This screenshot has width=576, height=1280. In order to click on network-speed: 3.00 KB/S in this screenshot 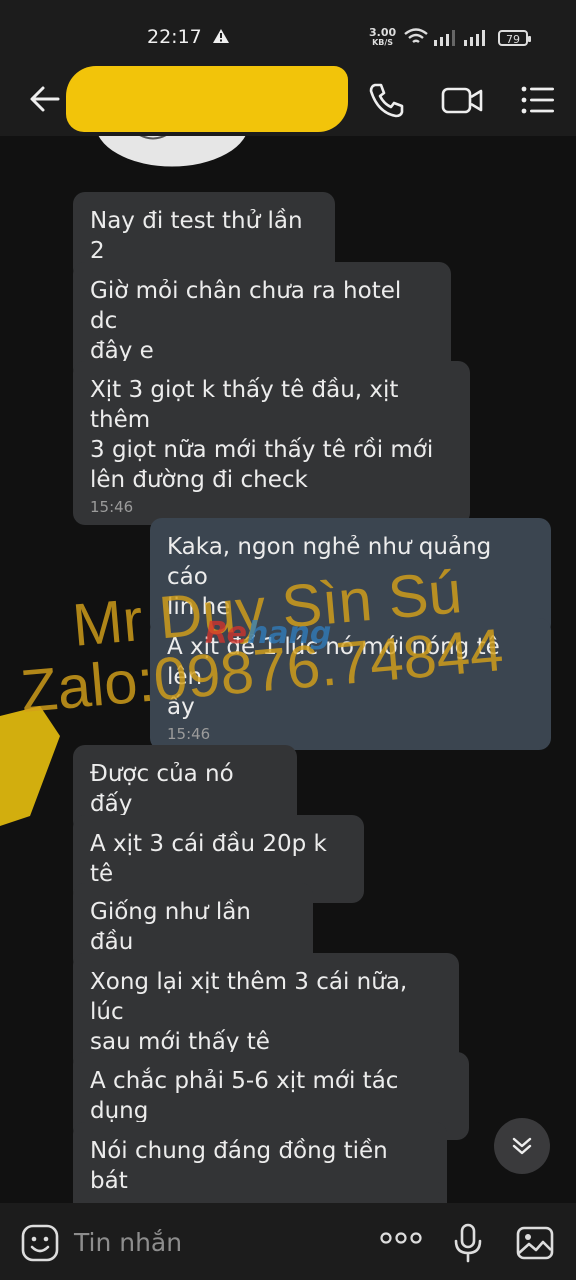, I will do `click(383, 36)`.